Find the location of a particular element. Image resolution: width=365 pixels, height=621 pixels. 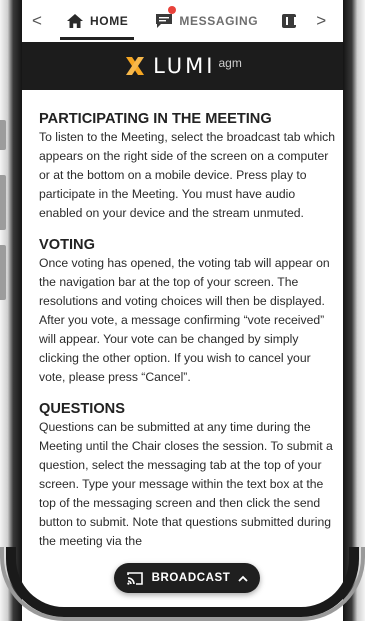

tab-scroll-prev-icon: < is located at coordinates (37, 21).